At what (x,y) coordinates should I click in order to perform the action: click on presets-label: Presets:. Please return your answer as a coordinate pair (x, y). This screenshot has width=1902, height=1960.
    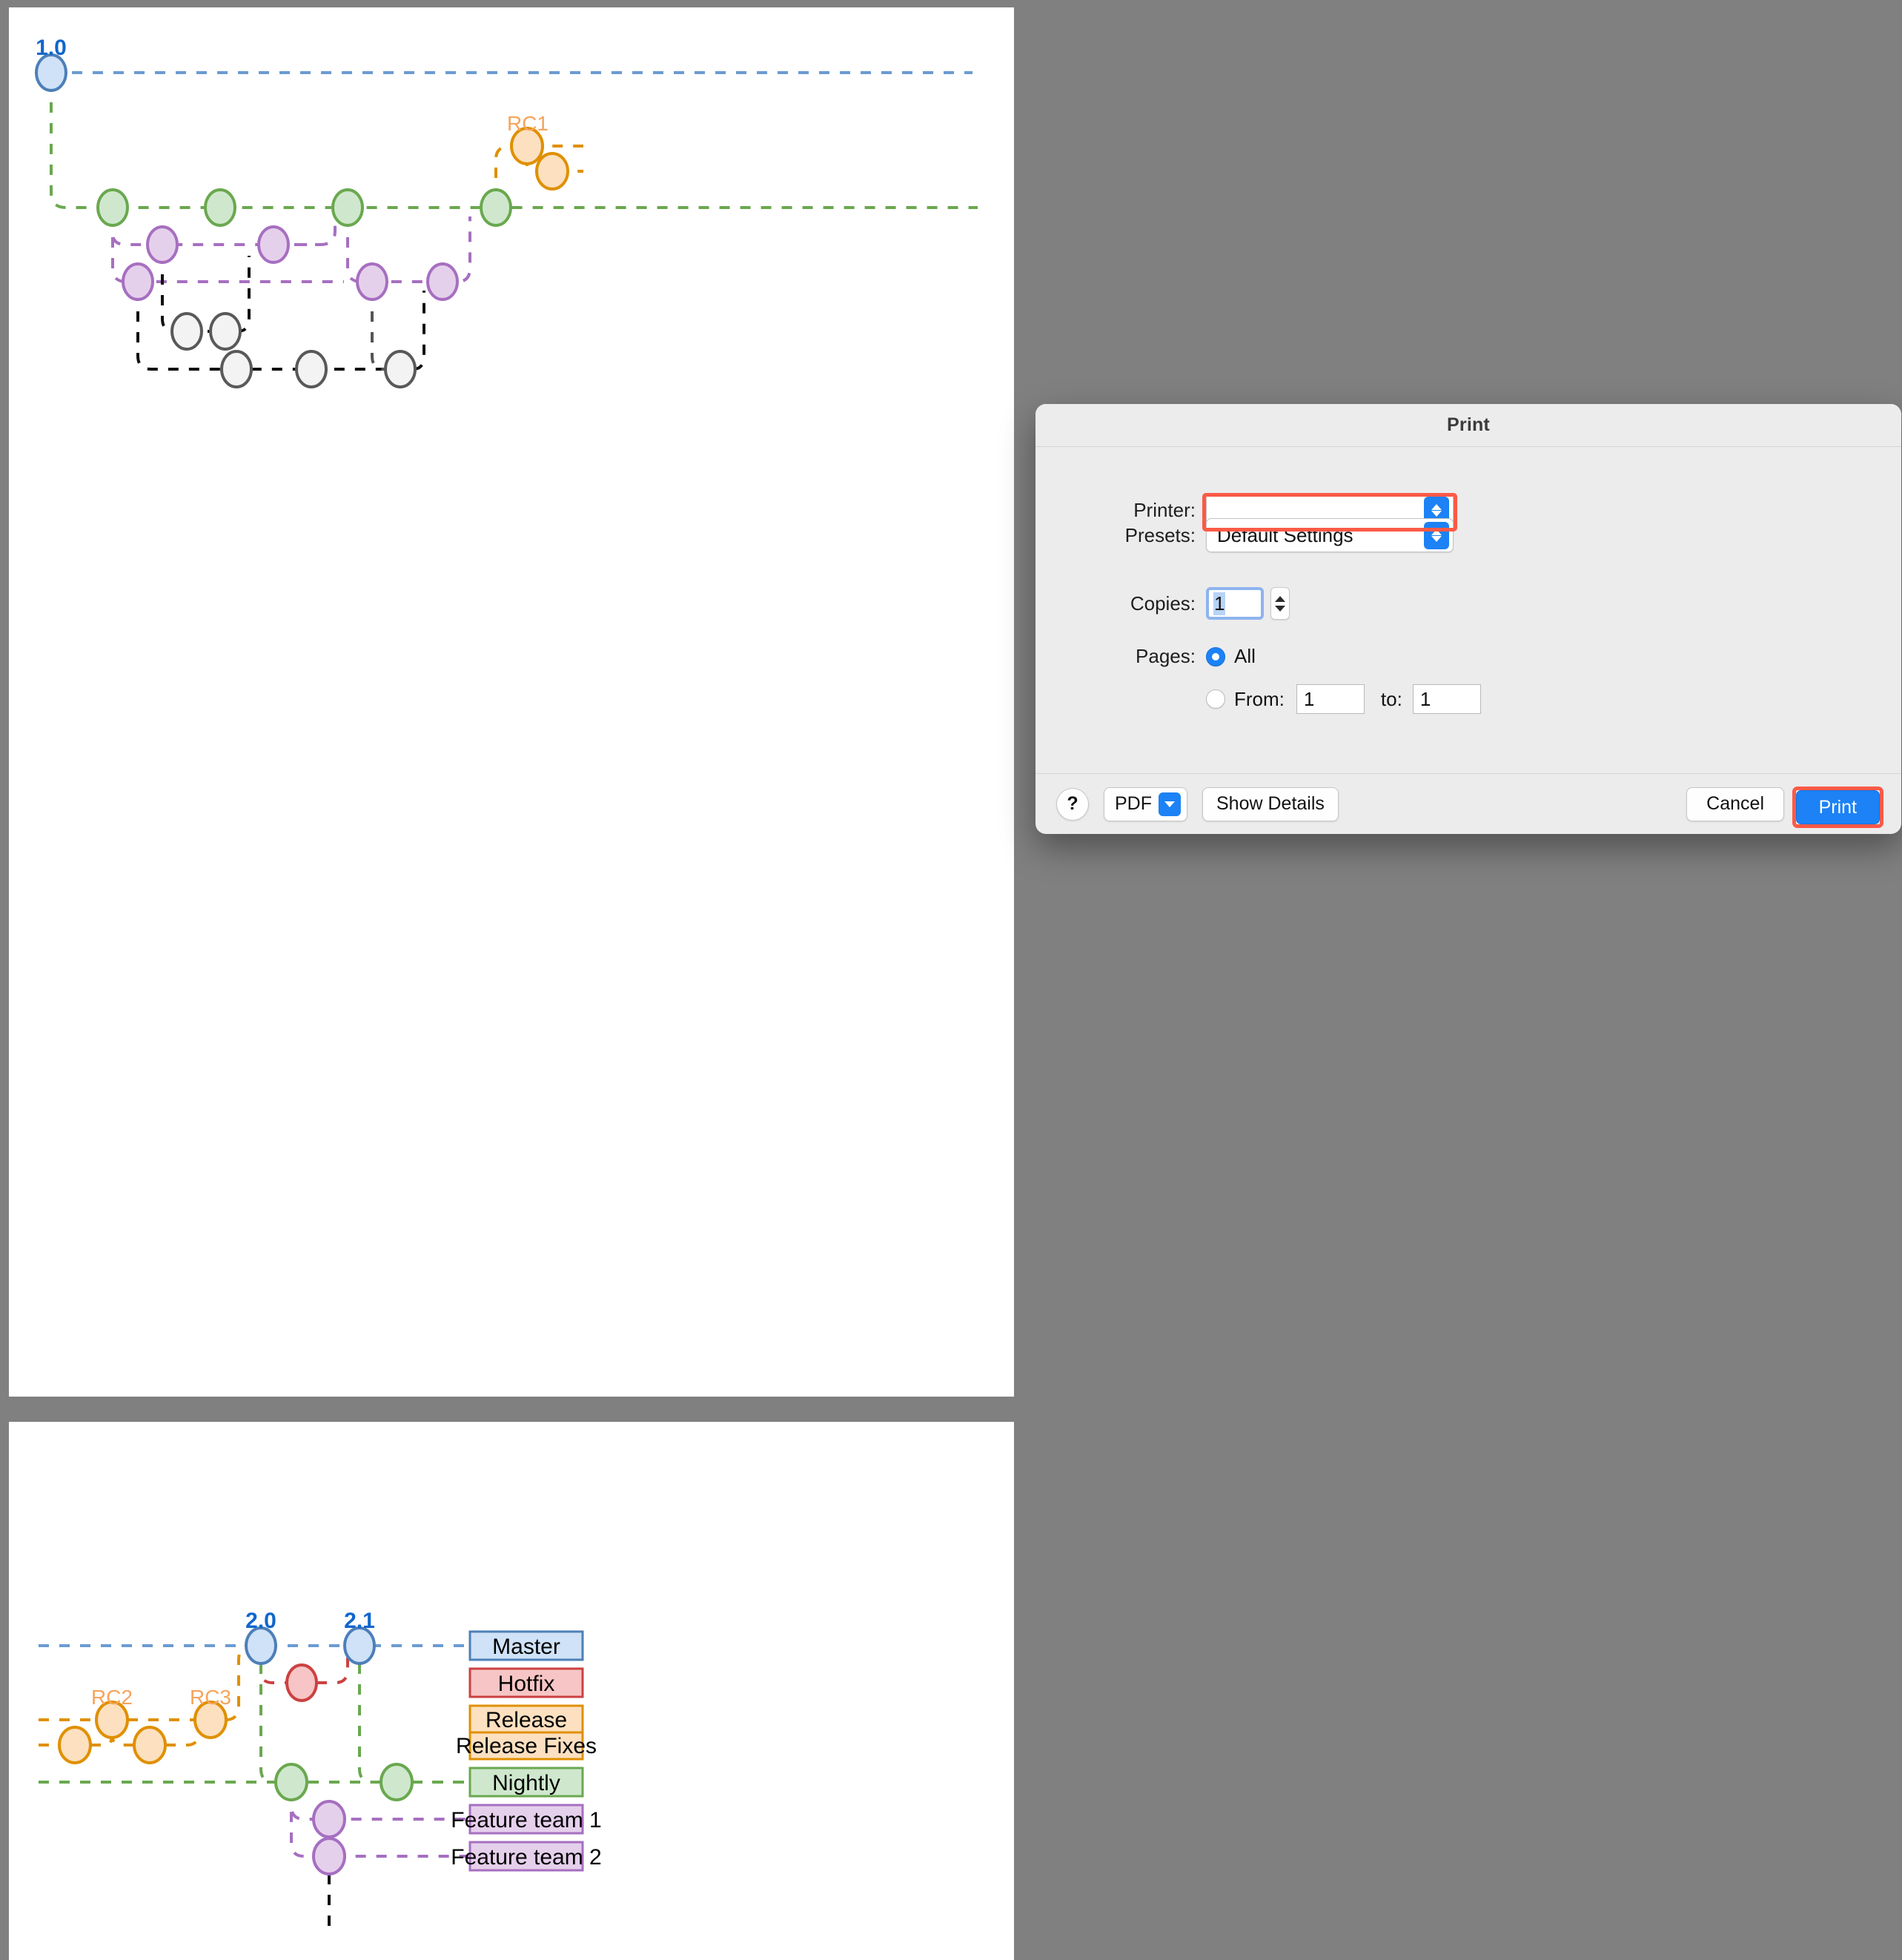
    Looking at the image, I should click on (1160, 534).